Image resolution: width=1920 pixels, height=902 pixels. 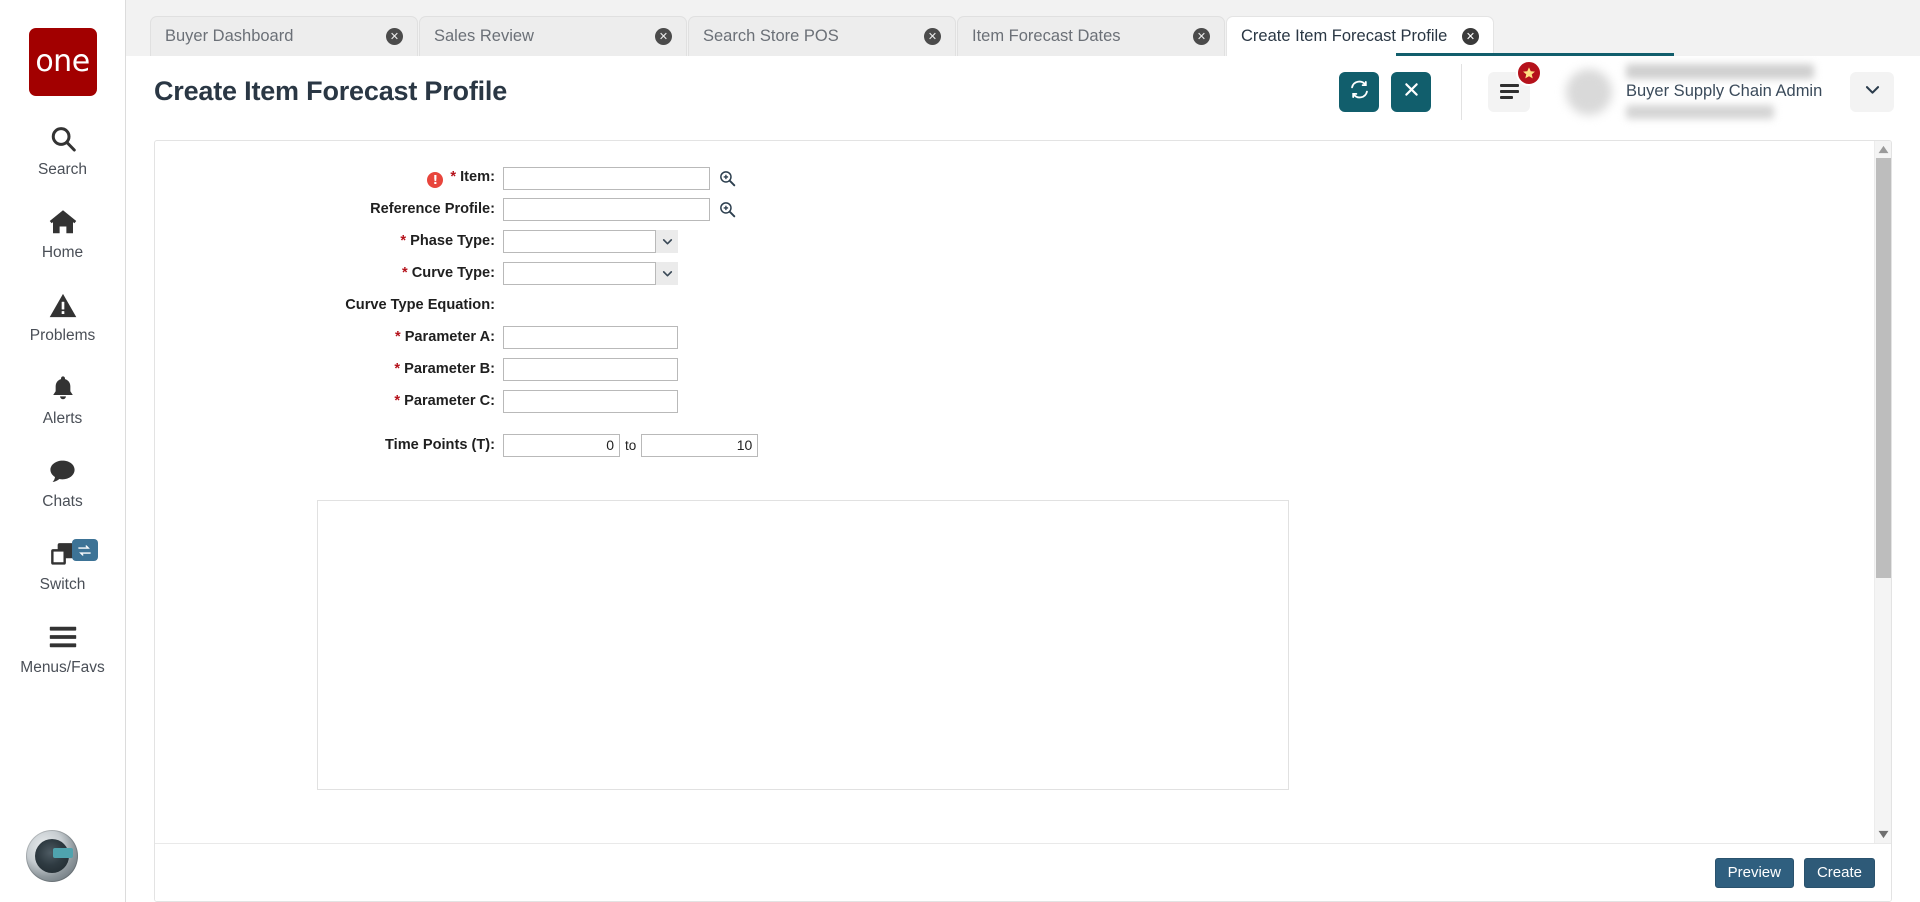 I want to click on curve-type-equation-label: Curve Type Equation:, so click(x=420, y=305).